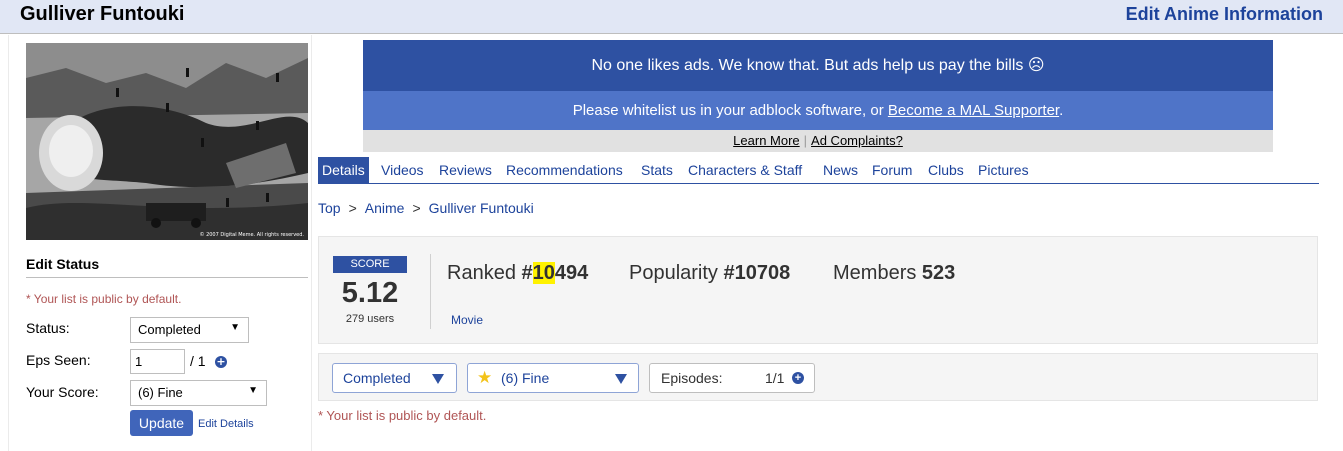 This screenshot has width=1343, height=451. I want to click on edit-status-heading: Edit Status, so click(63, 264).